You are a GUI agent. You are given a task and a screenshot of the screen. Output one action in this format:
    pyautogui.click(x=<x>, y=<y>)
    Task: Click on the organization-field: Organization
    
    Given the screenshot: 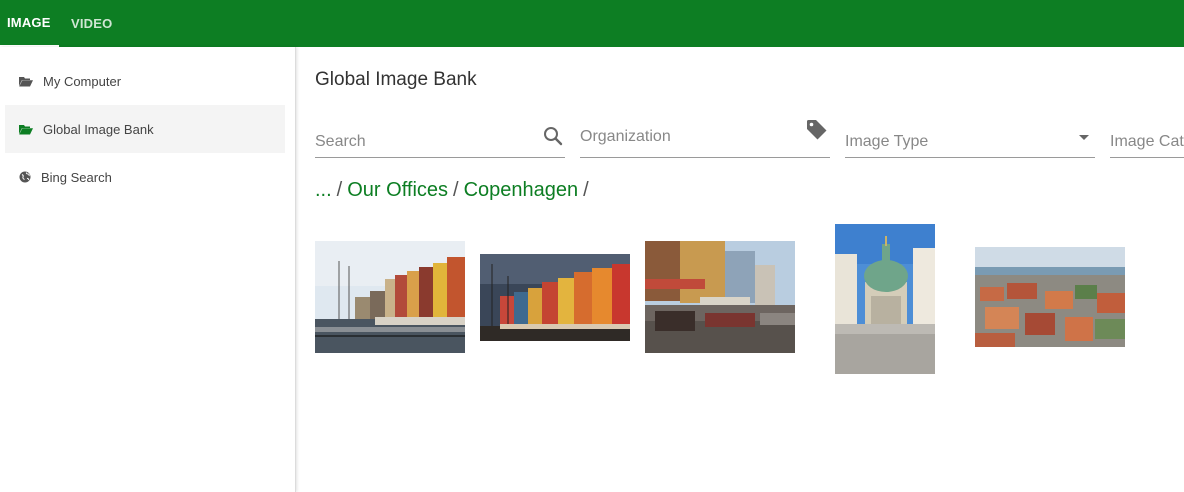 What is the action you would take?
    pyautogui.click(x=705, y=138)
    